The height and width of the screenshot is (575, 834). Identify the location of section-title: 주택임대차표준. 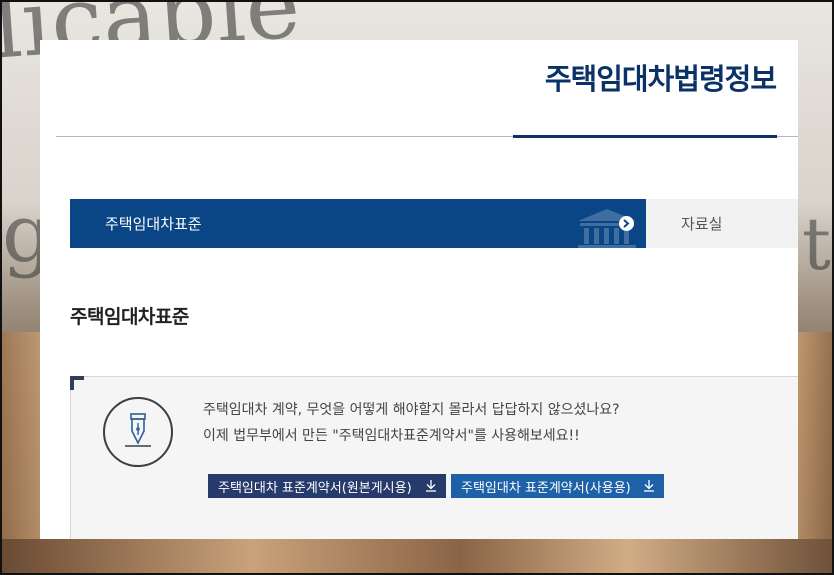
(129, 317).